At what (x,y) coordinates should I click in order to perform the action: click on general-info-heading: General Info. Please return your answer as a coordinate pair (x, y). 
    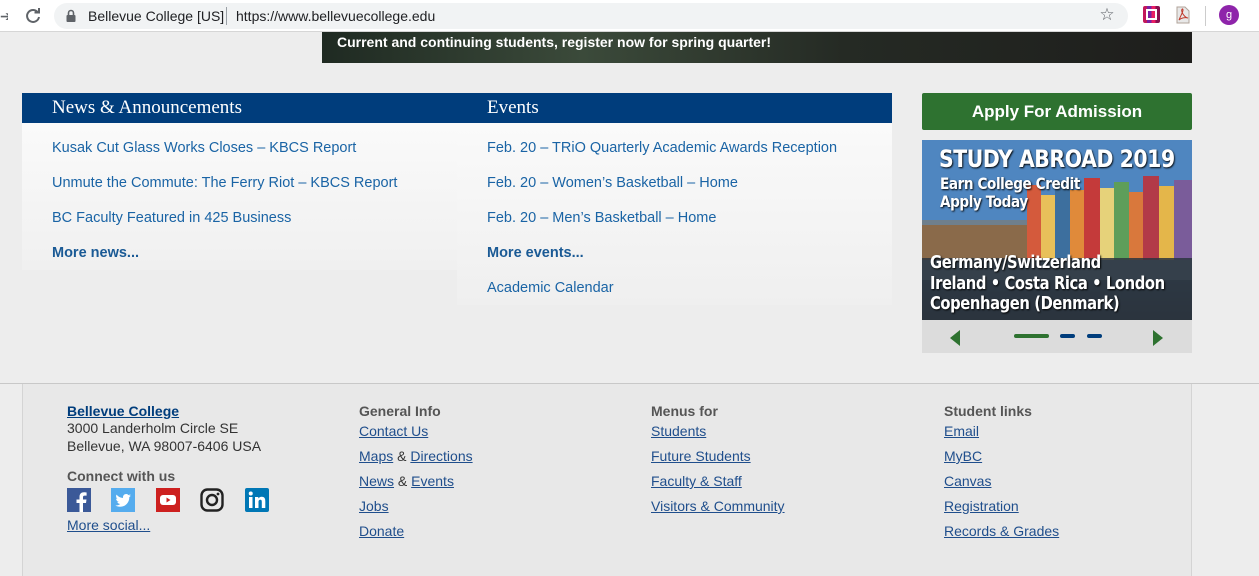
    Looking at the image, I should click on (400, 411).